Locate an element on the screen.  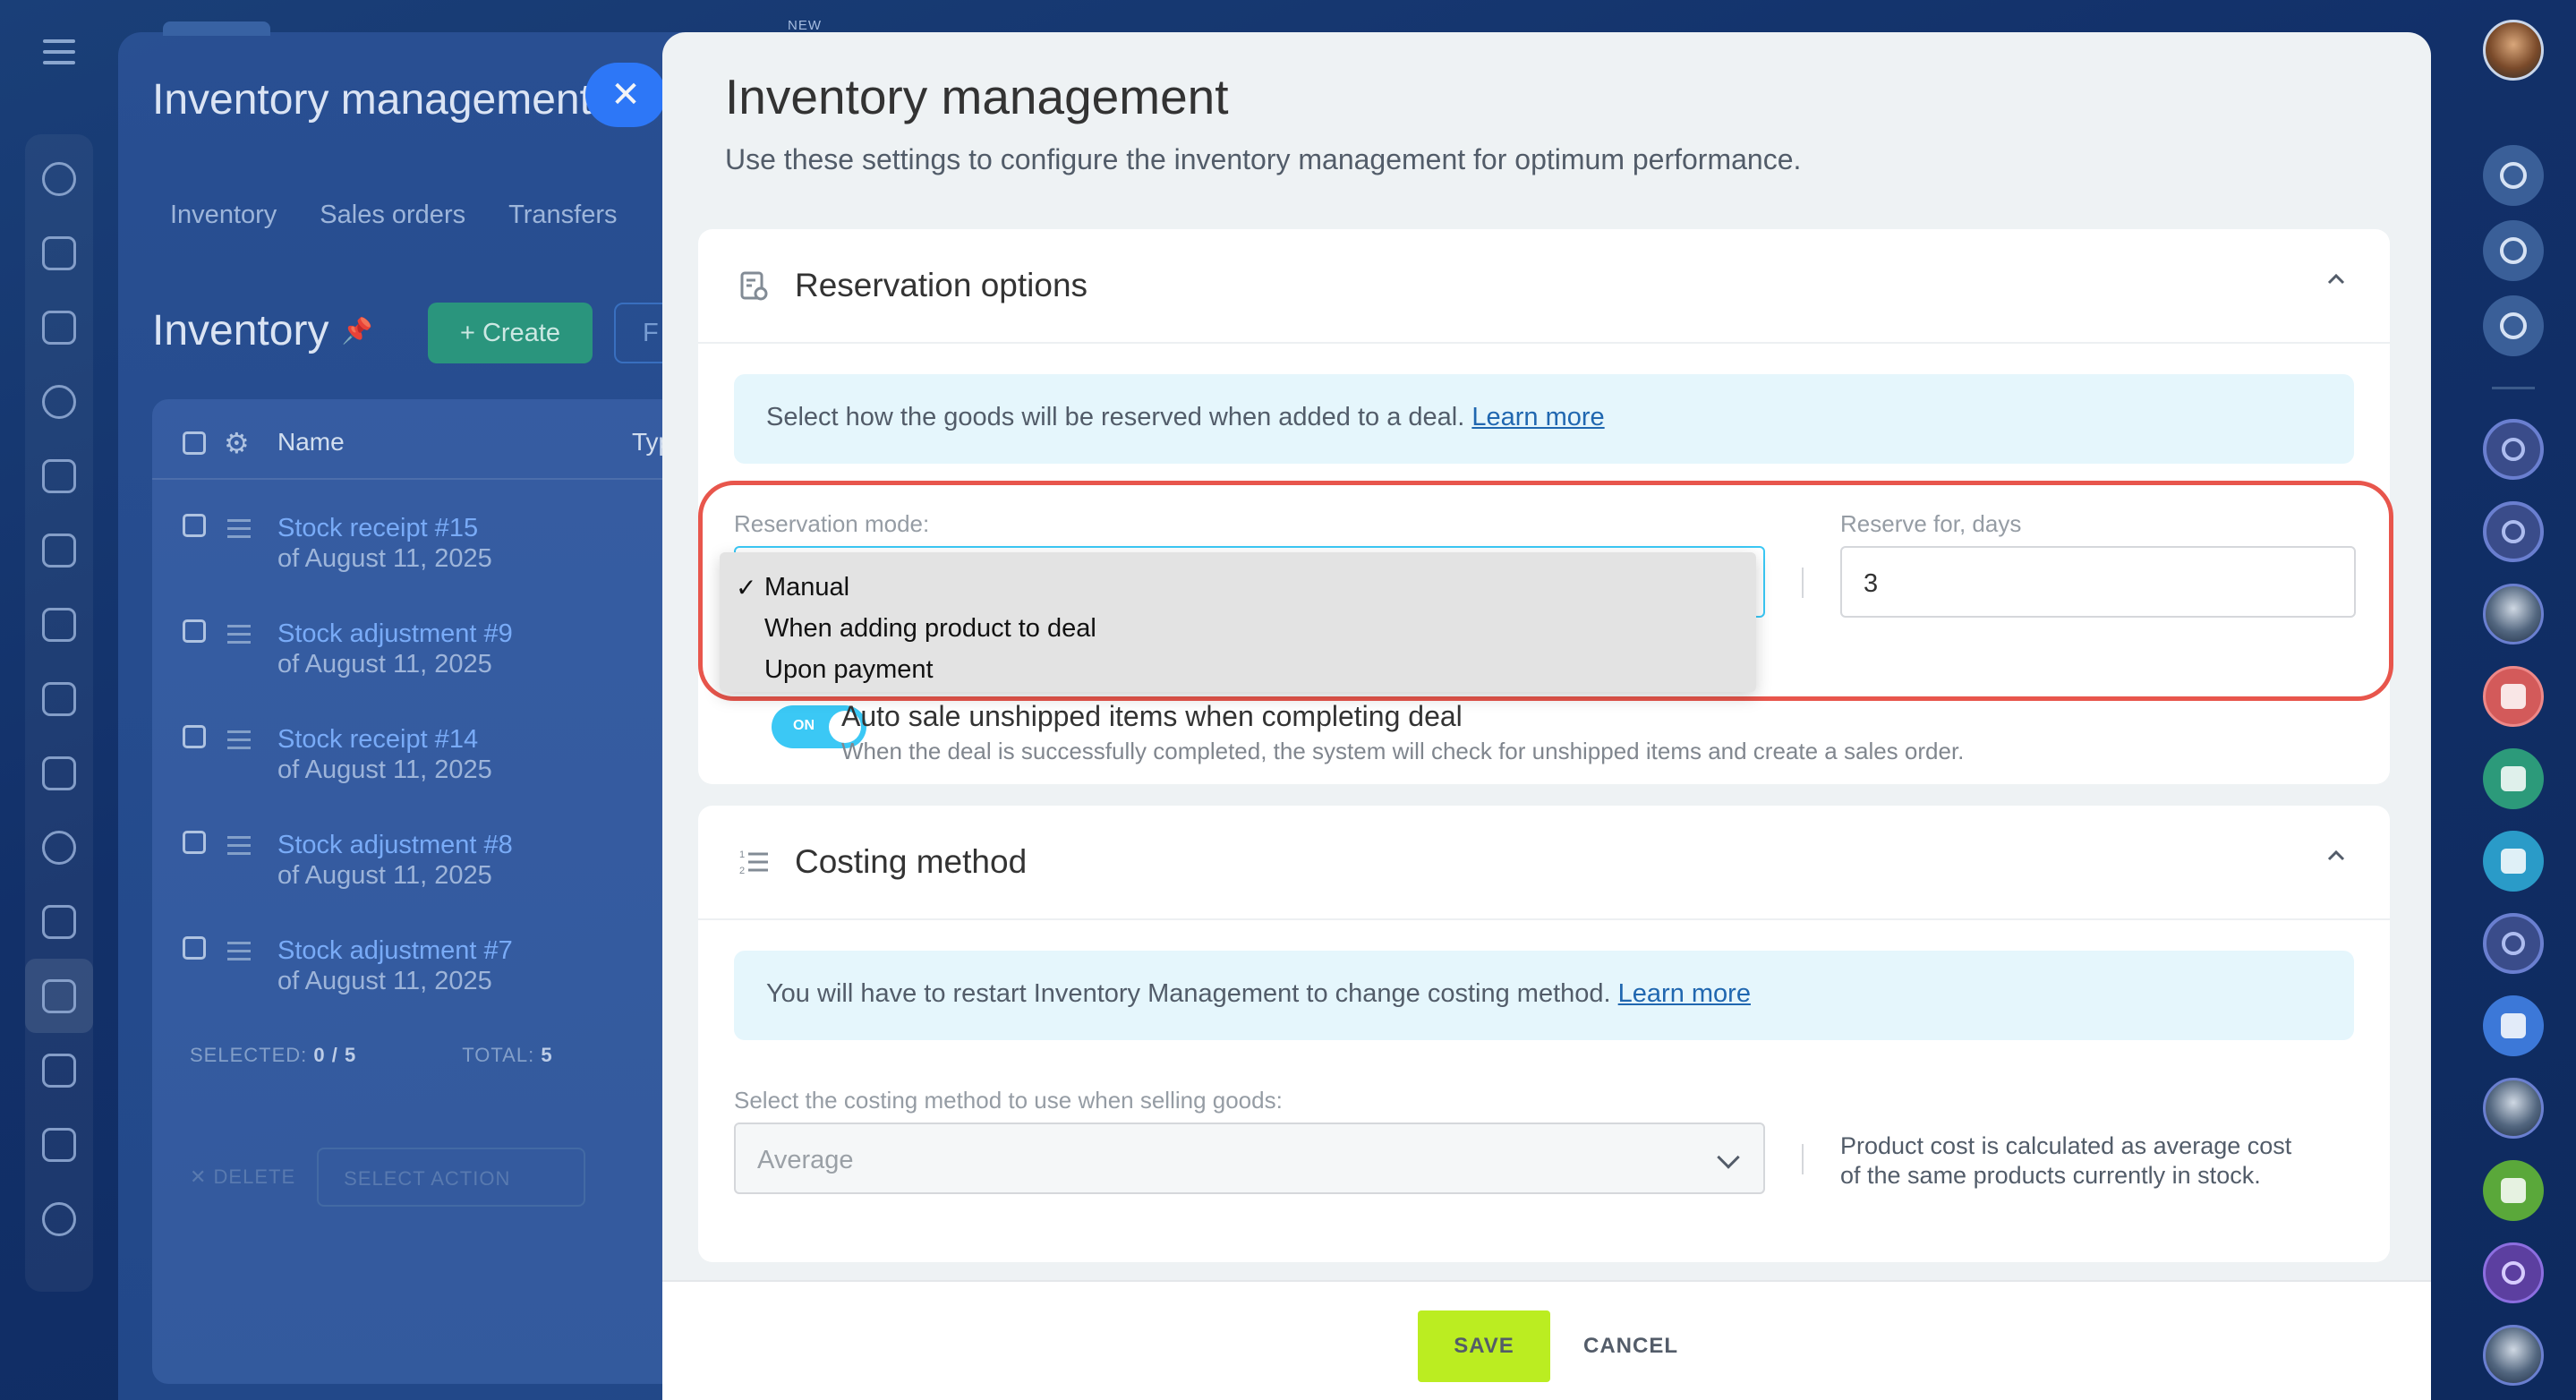
chevron-down-icon is located at coordinates (1728, 1157).